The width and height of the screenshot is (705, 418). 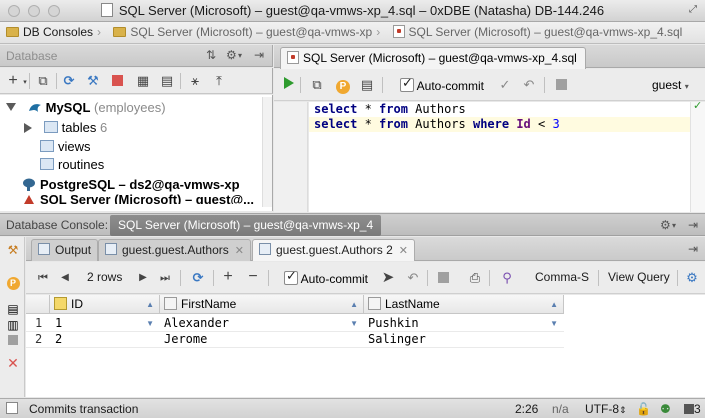 What do you see at coordinates (165, 278) in the screenshot?
I see `last-page-icon: ⏭` at bounding box center [165, 278].